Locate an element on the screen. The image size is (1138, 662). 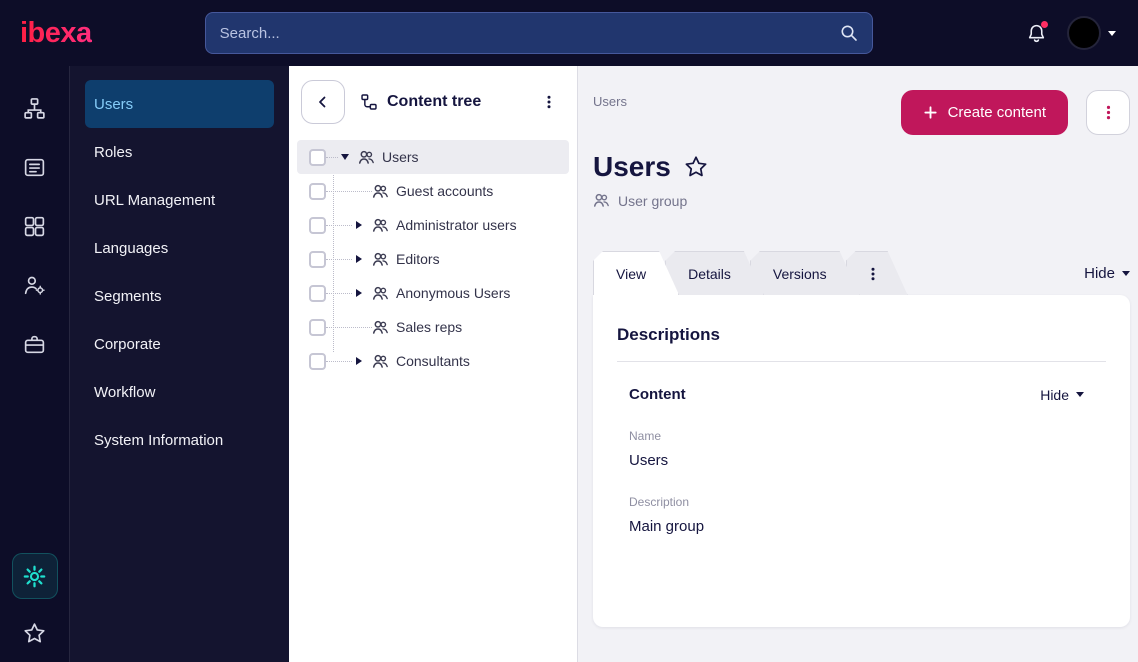
tree-node-anonymous-users: Anonymous Users is located at coordinates (433, 293).